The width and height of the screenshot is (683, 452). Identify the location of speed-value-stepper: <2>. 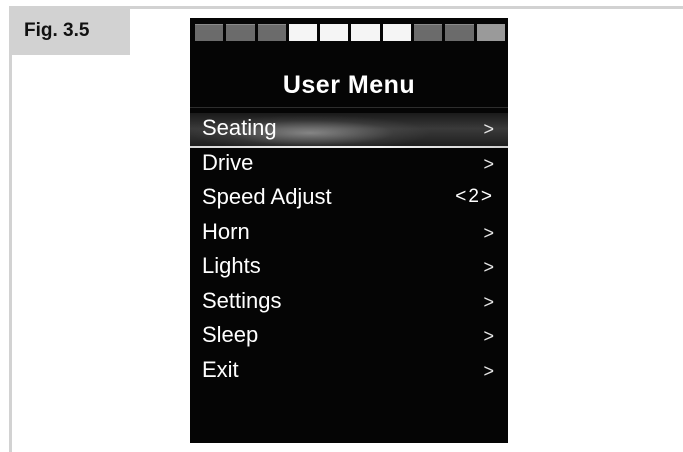
(474, 197).